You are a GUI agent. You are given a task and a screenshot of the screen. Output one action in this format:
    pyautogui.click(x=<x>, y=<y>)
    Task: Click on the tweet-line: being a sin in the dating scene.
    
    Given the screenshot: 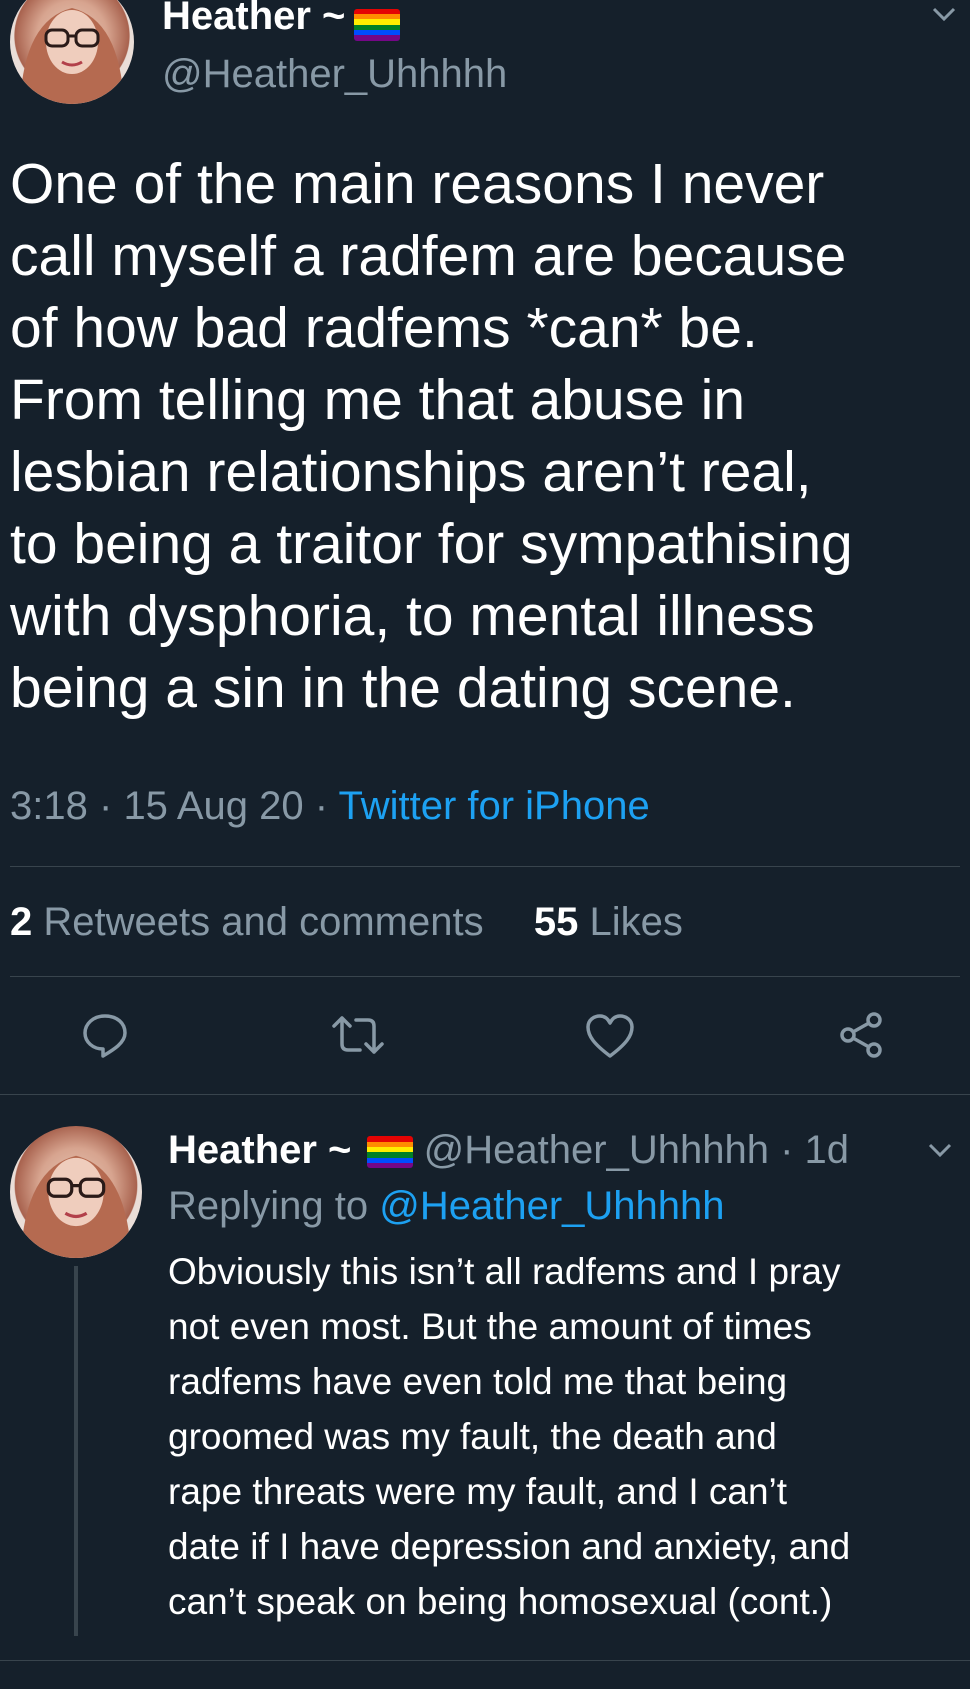 What is the action you would take?
    pyautogui.click(x=403, y=688)
    